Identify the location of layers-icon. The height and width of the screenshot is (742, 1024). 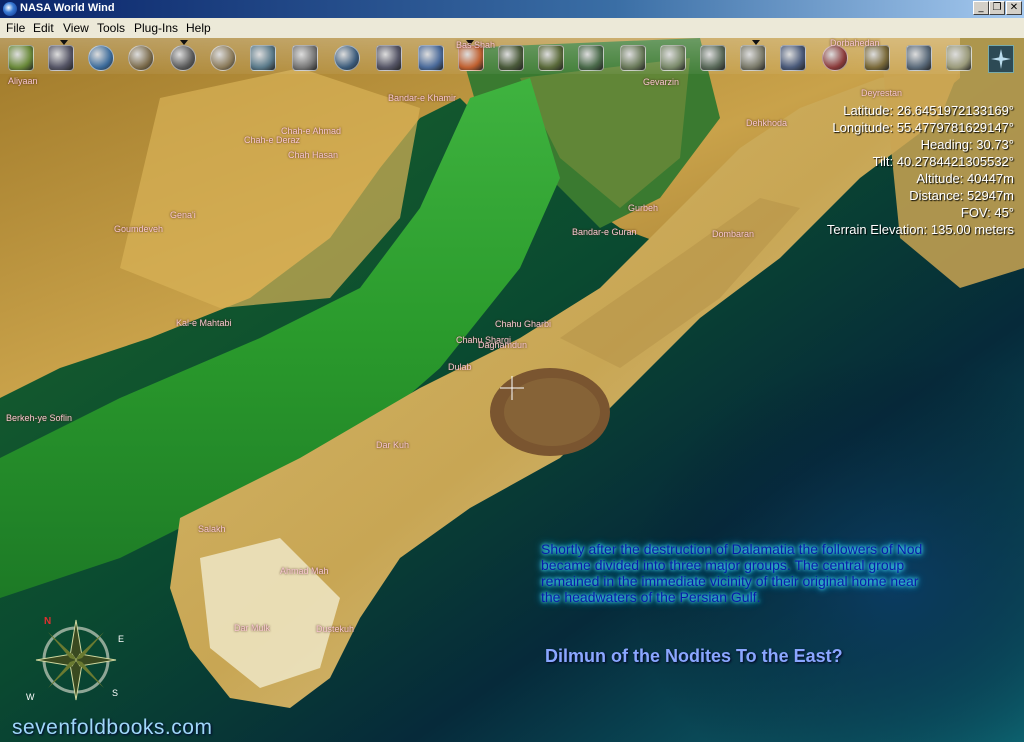
(21, 58).